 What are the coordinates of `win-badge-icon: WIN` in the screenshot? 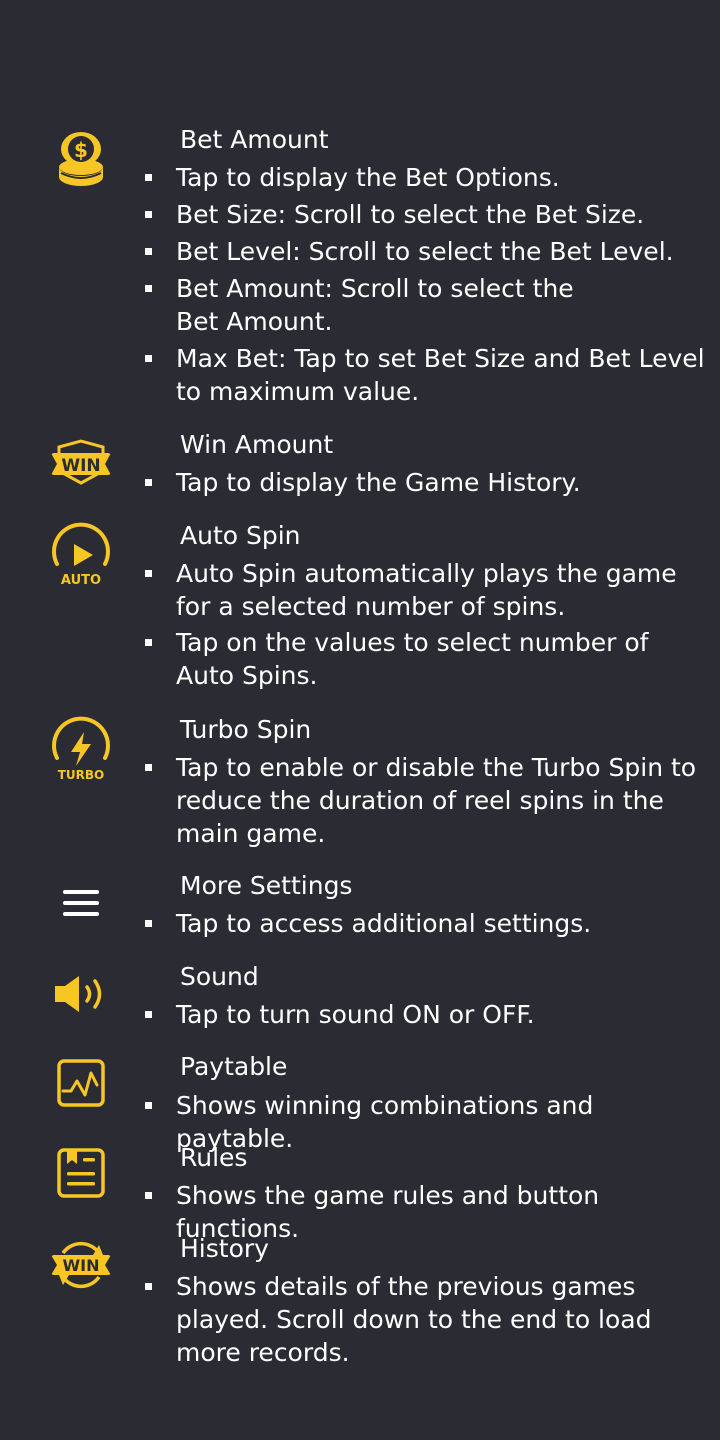 It's located at (81, 465).